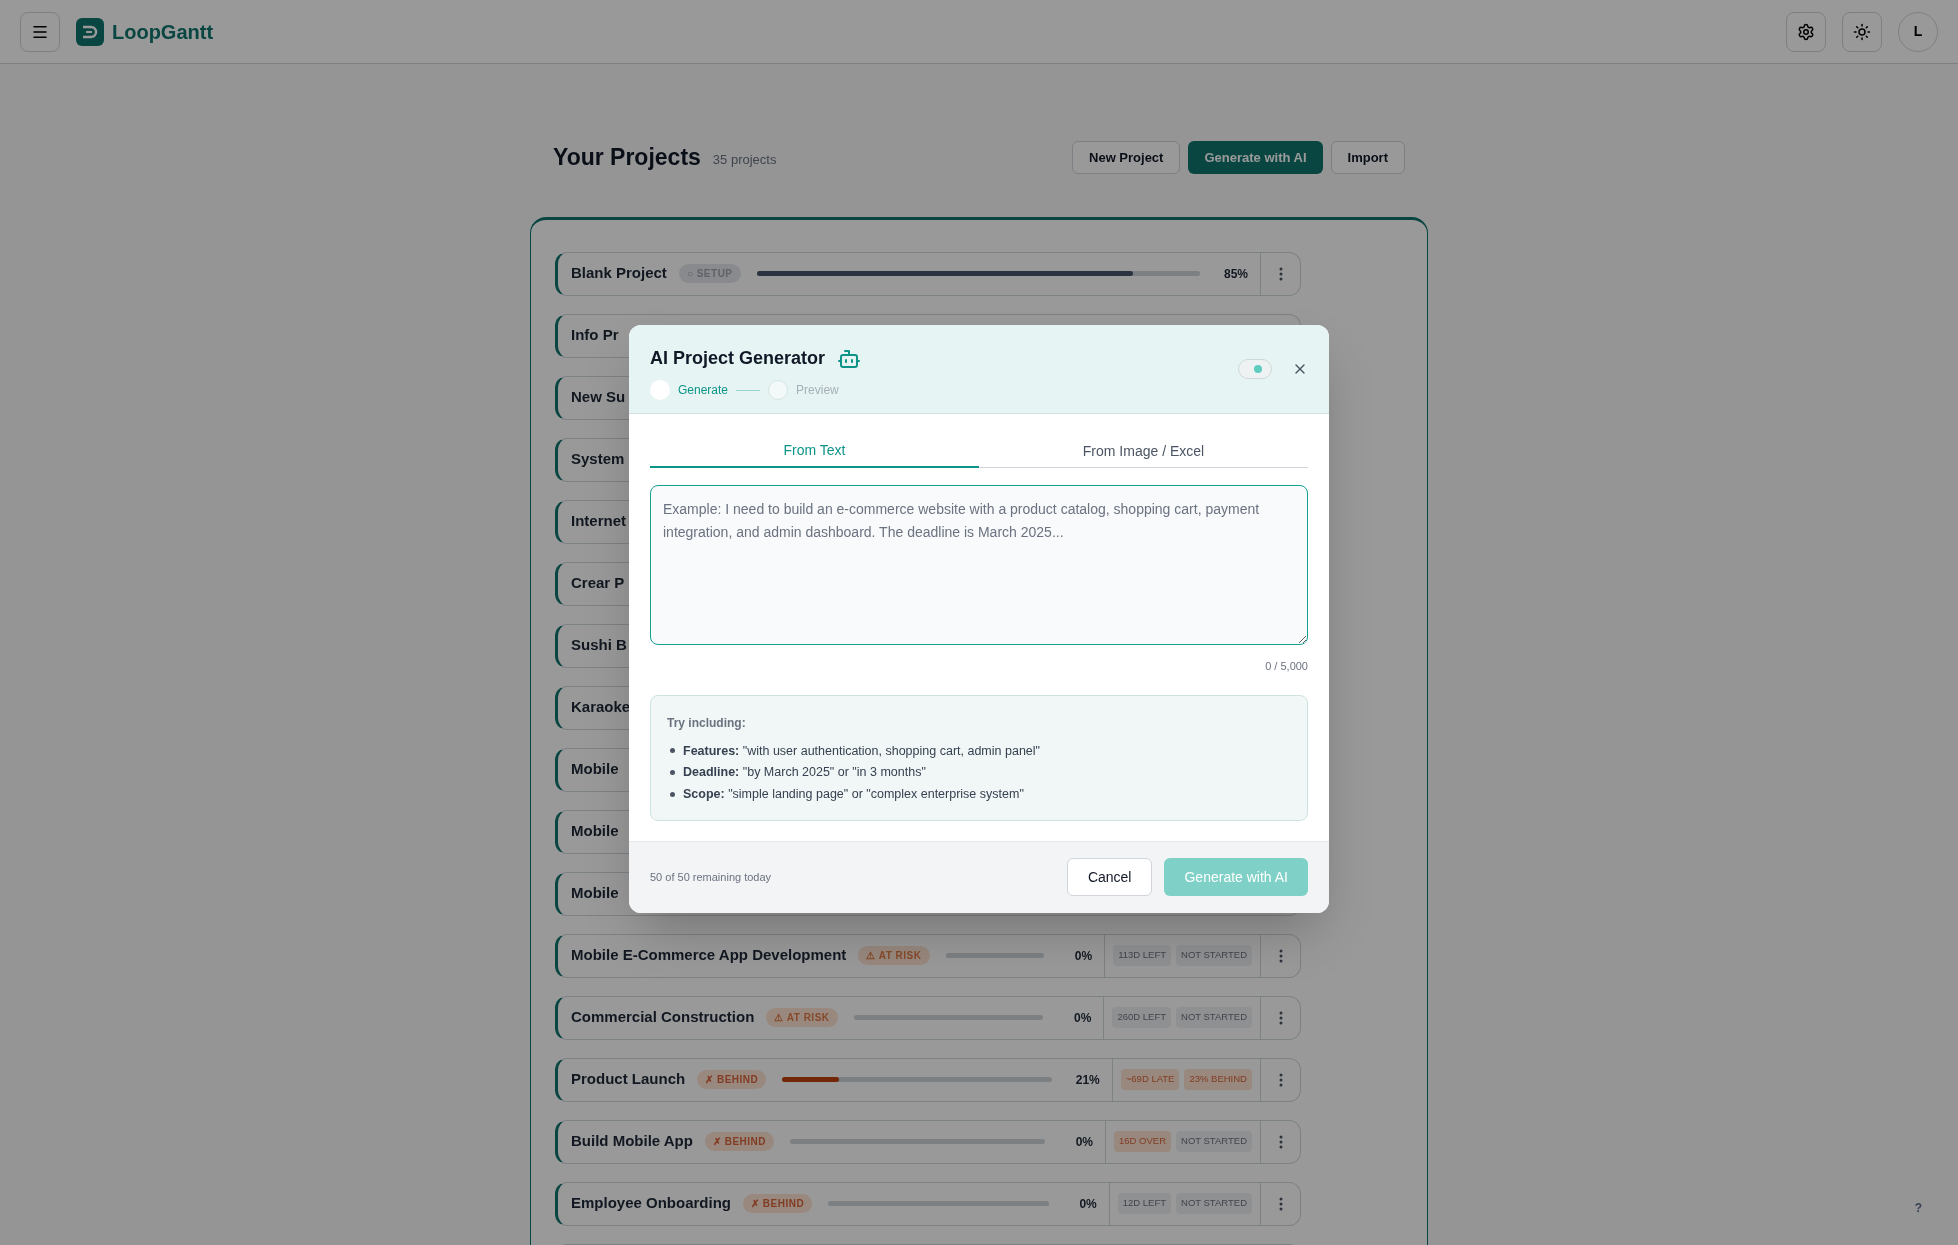 The image size is (1958, 1245). I want to click on settings-icon, so click(1806, 31).